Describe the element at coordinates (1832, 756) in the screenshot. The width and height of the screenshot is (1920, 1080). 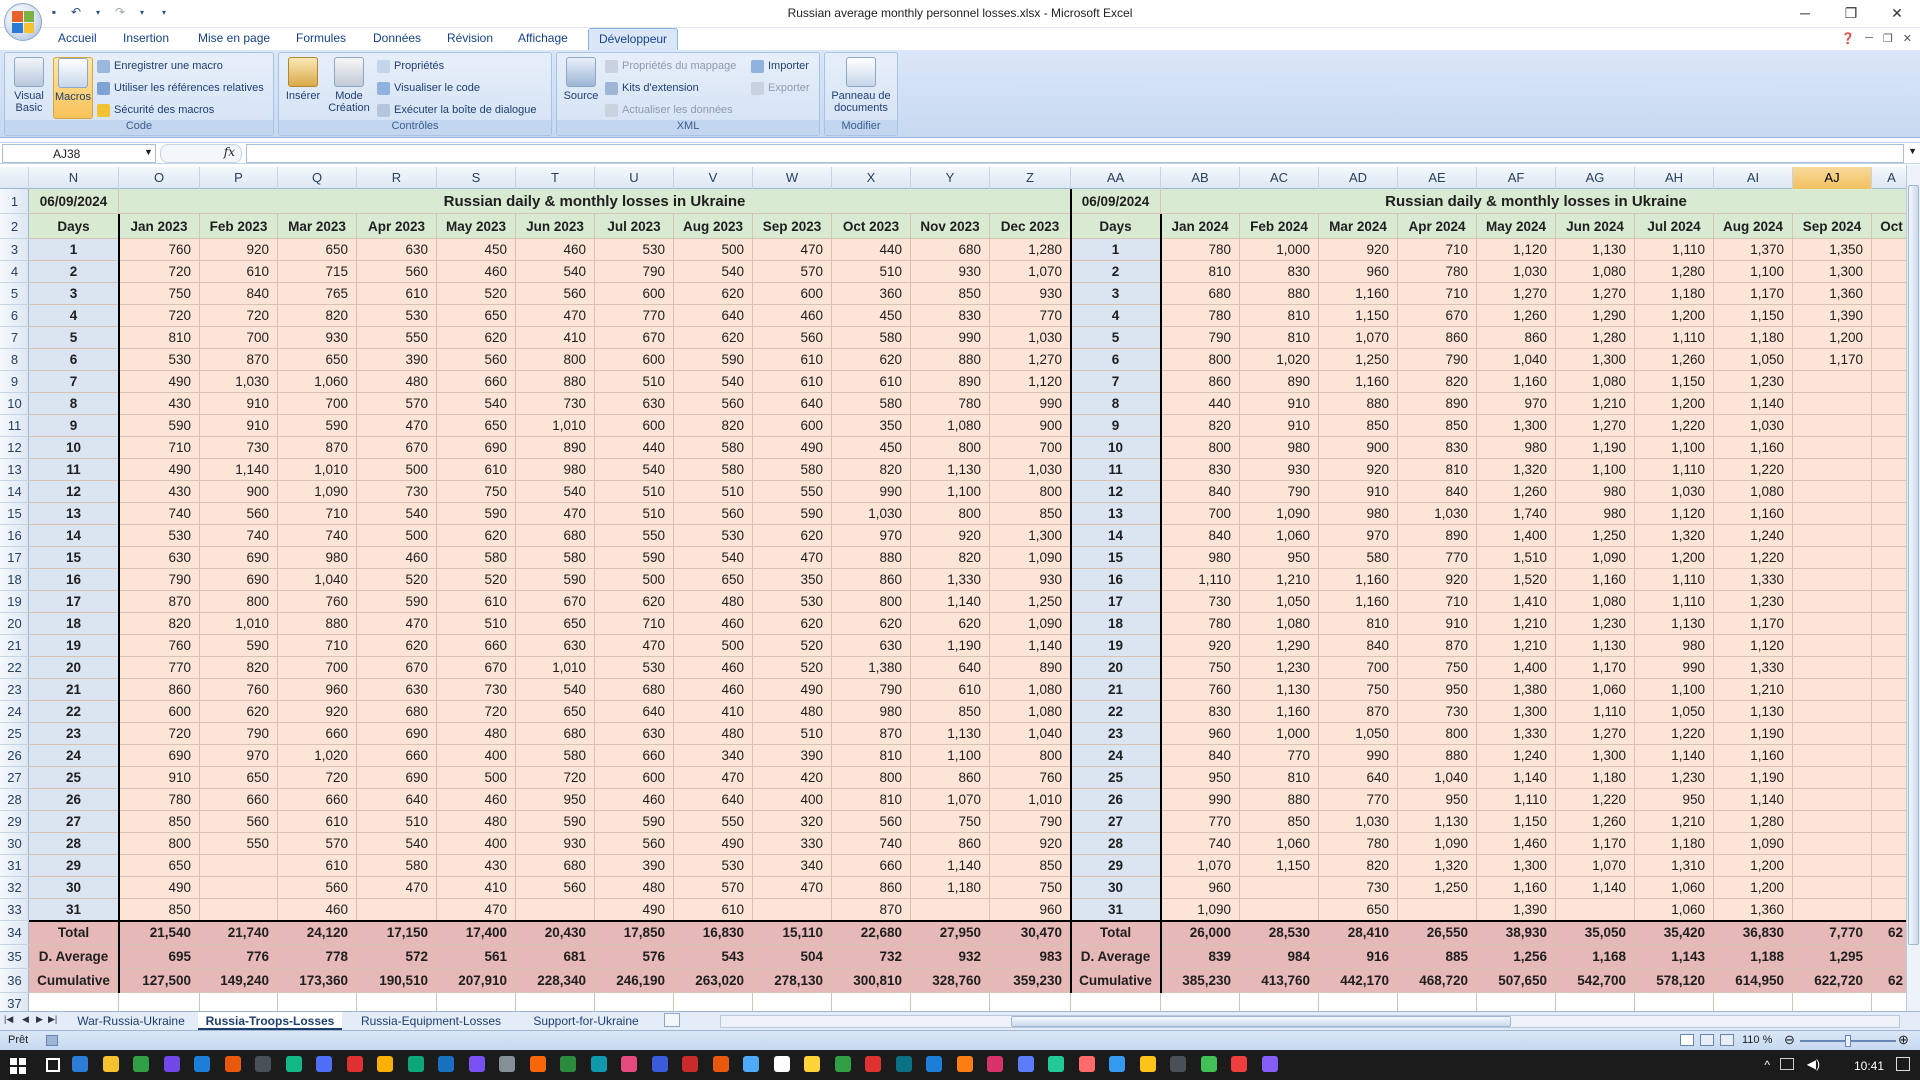
I see `loss-value` at that location.